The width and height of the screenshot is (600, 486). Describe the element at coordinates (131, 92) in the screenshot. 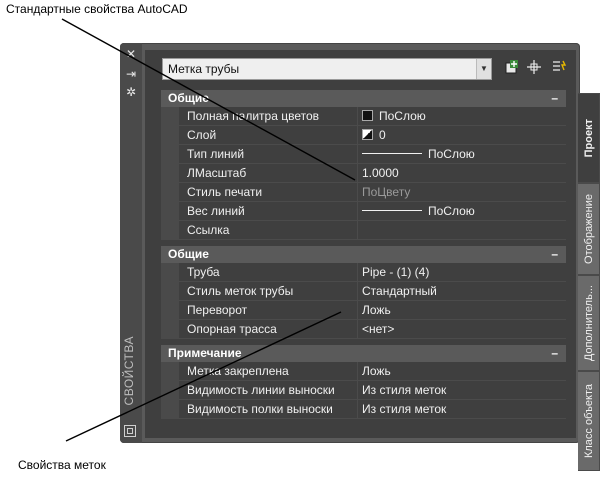

I see `settings-icon: ✲` at that location.